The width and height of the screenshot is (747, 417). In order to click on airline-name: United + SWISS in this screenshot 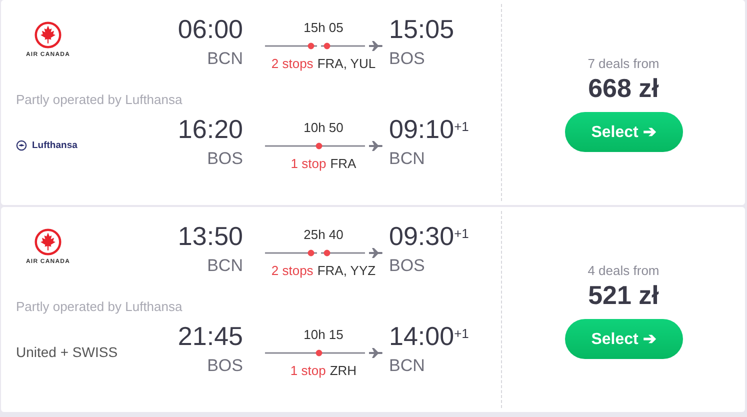, I will do `click(67, 352)`.